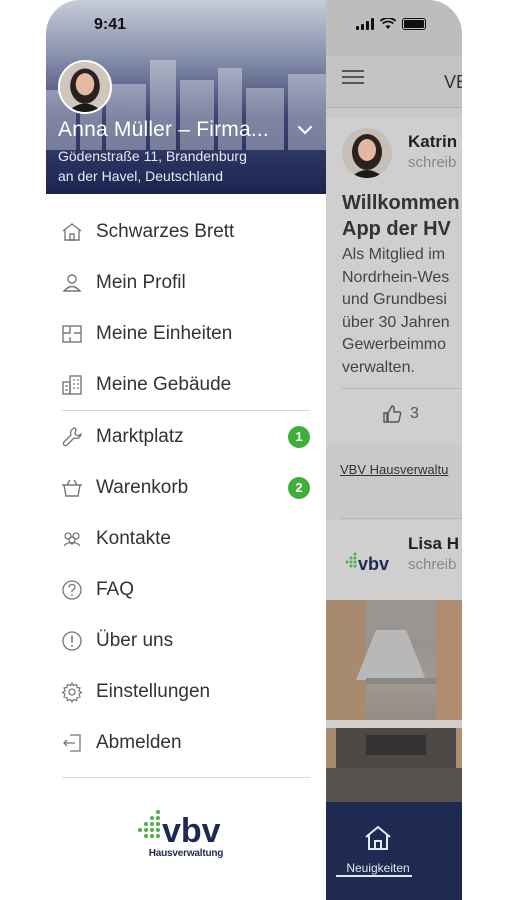 Image resolution: width=507 pixels, height=900 pixels. Describe the element at coordinates (414, 413) in the screenshot. I see `like-count: 3` at that location.